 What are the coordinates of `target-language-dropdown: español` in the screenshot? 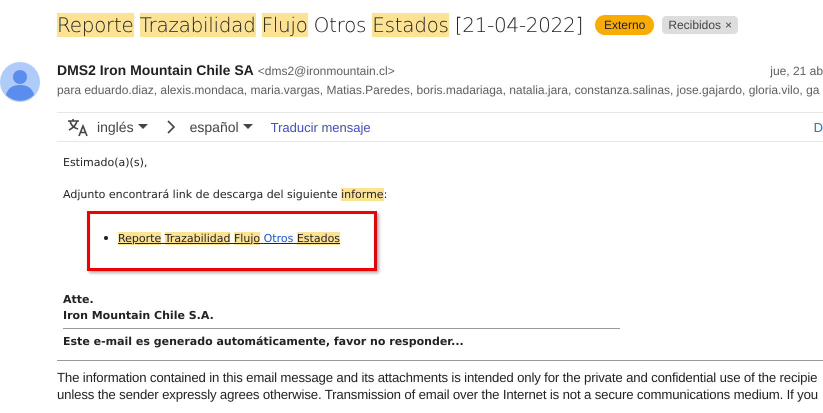 It's located at (221, 127).